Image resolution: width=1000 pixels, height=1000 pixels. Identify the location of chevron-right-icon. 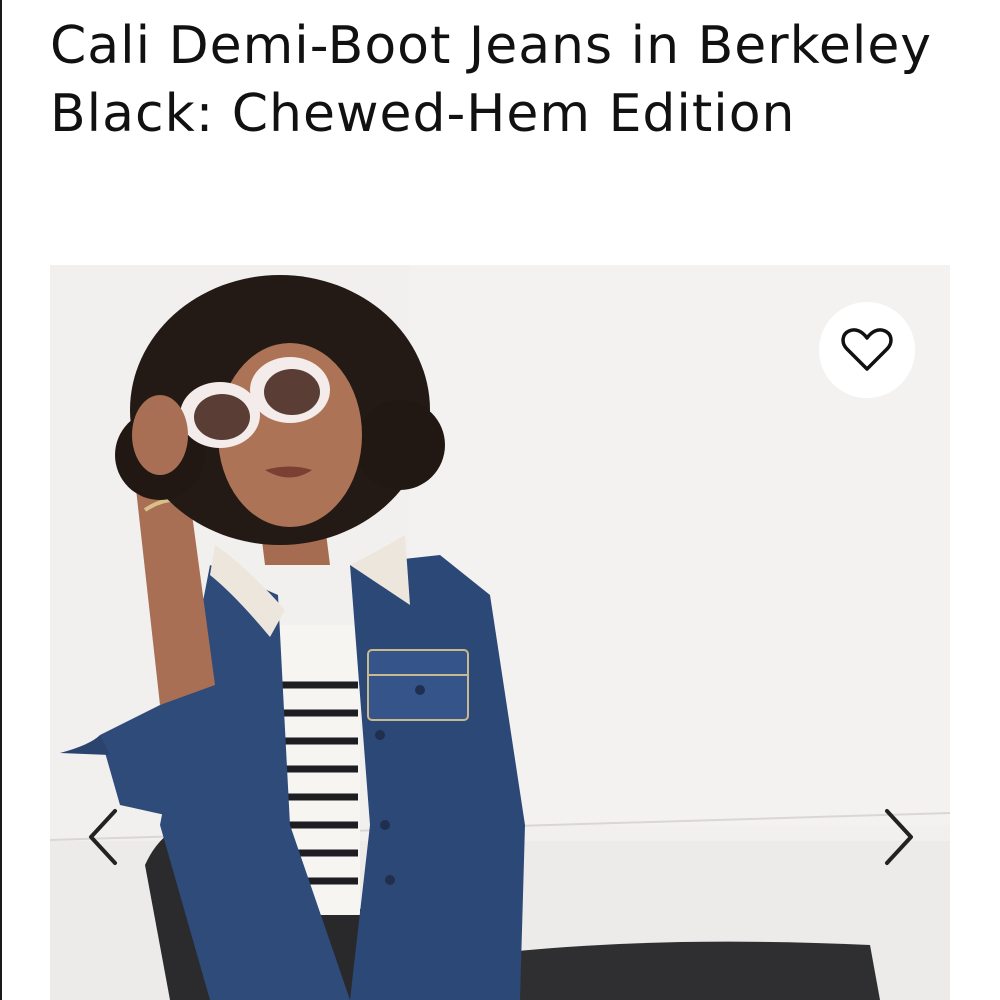
(899, 837).